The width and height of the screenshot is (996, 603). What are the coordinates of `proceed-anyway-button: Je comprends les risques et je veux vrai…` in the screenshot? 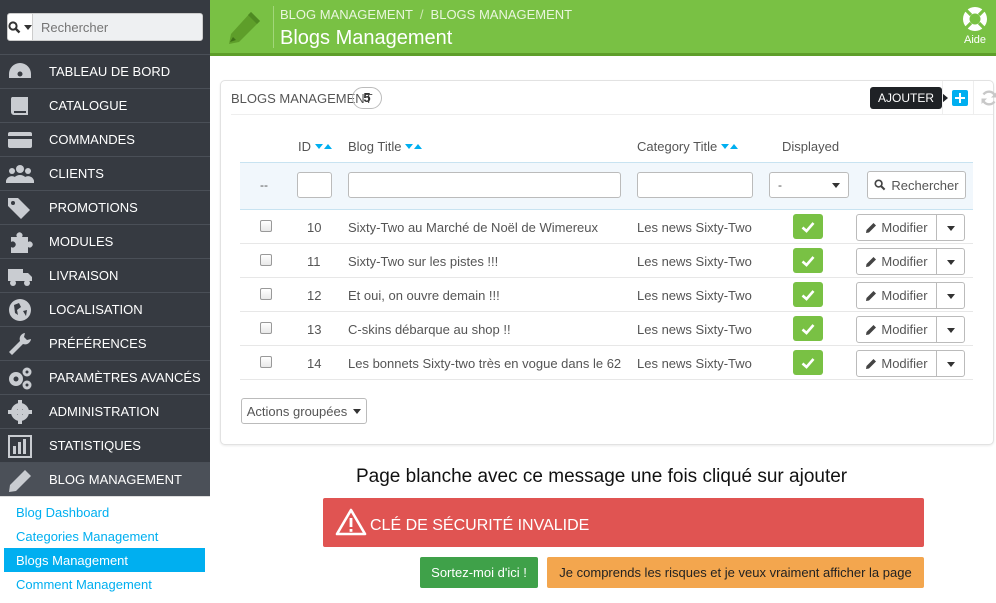 It's located at (735, 572).